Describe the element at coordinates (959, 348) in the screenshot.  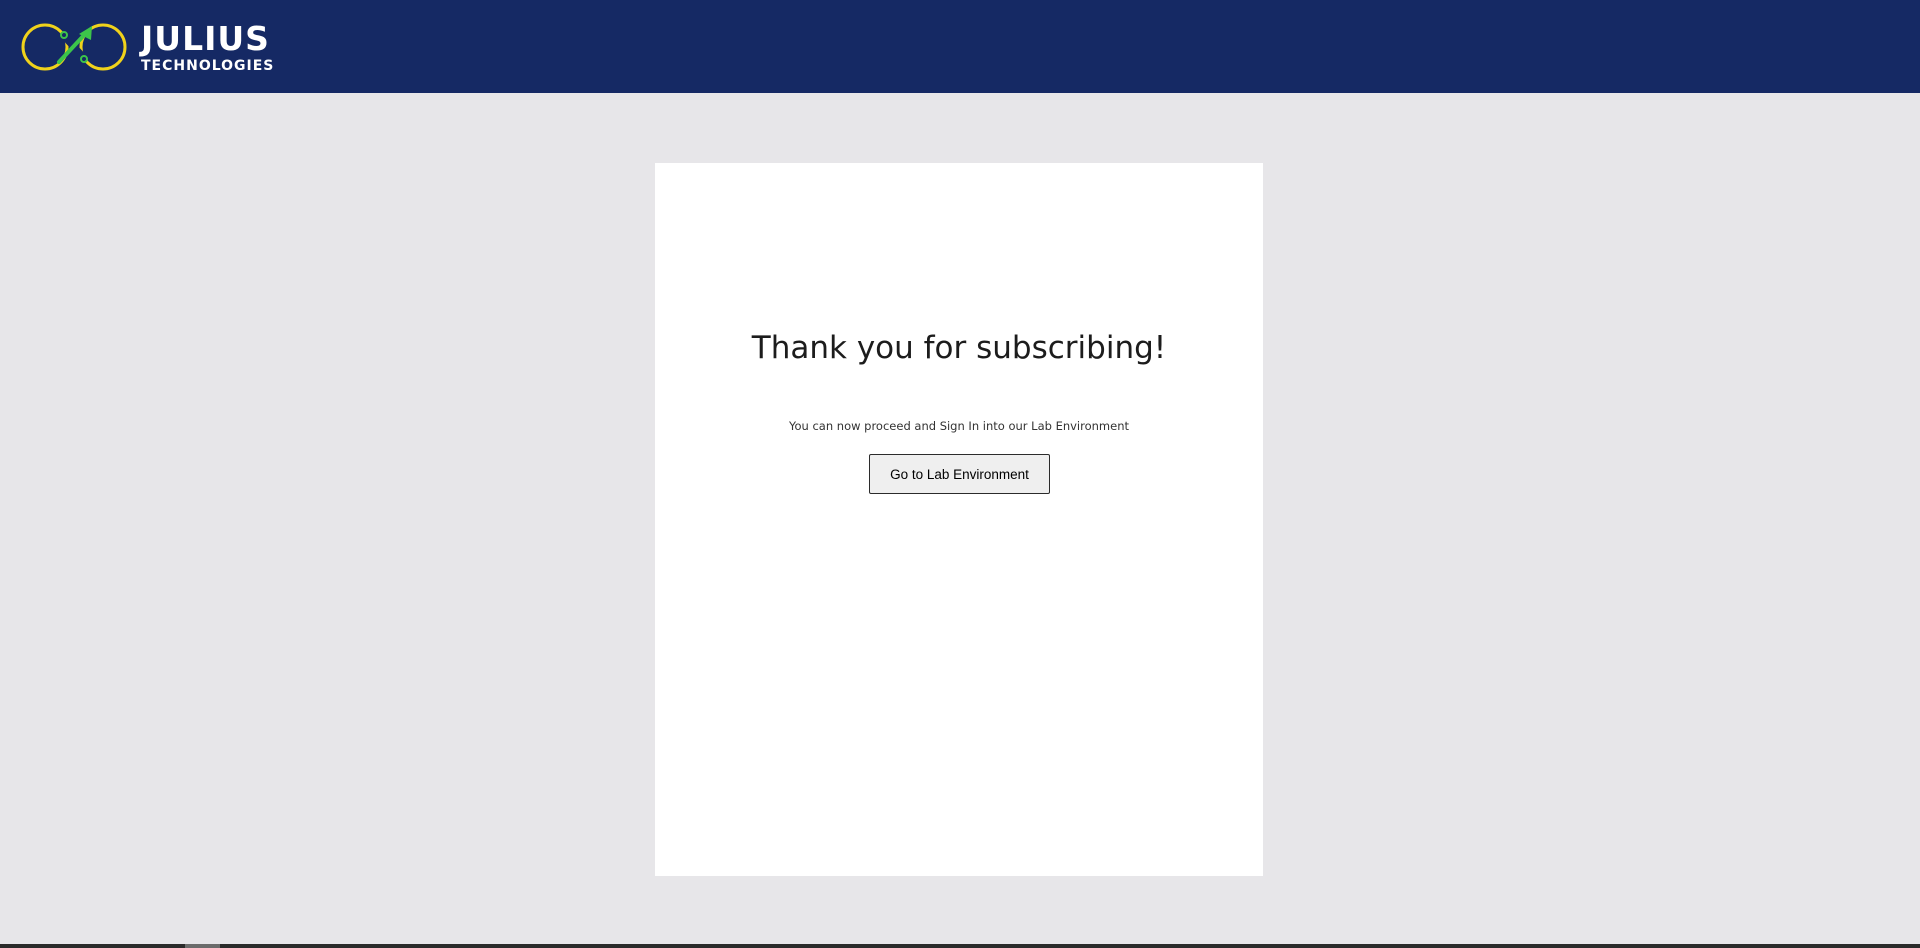
I see `page-title: Thank you for subscribing!` at that location.